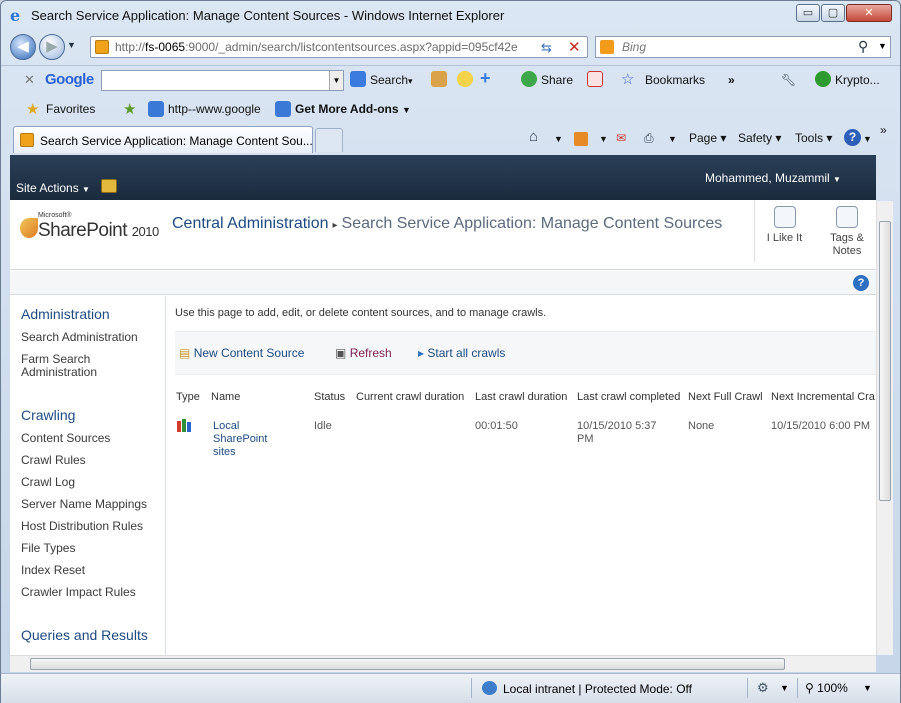  Describe the element at coordinates (91, 504) in the screenshot. I see `nav-server-name-mappings: Server Name Mappings` at that location.